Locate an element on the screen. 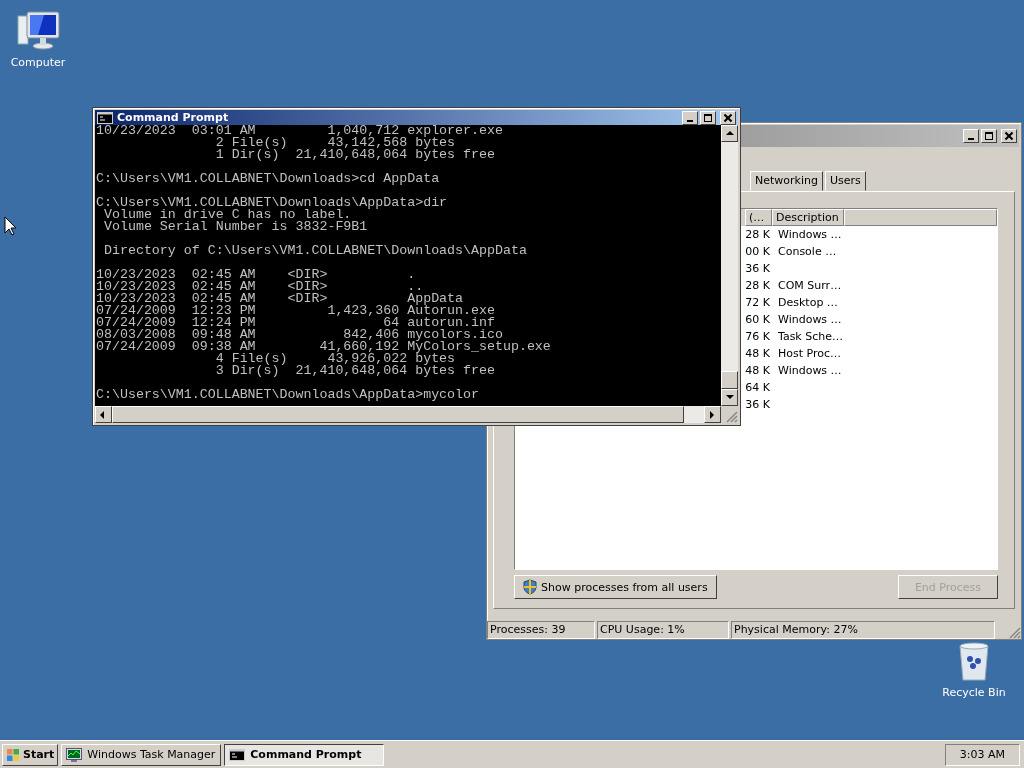  console-line: 2 File(s) 43,142,568 bytes is located at coordinates (335, 143).